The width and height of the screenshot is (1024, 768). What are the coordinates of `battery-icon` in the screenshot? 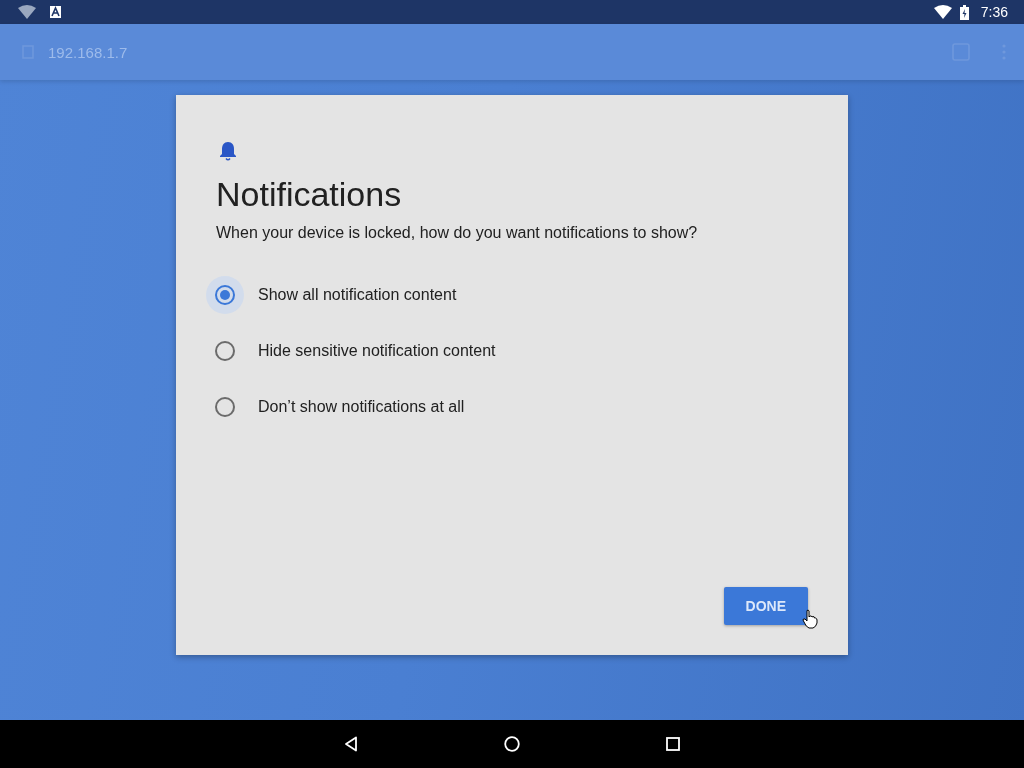 It's located at (964, 12).